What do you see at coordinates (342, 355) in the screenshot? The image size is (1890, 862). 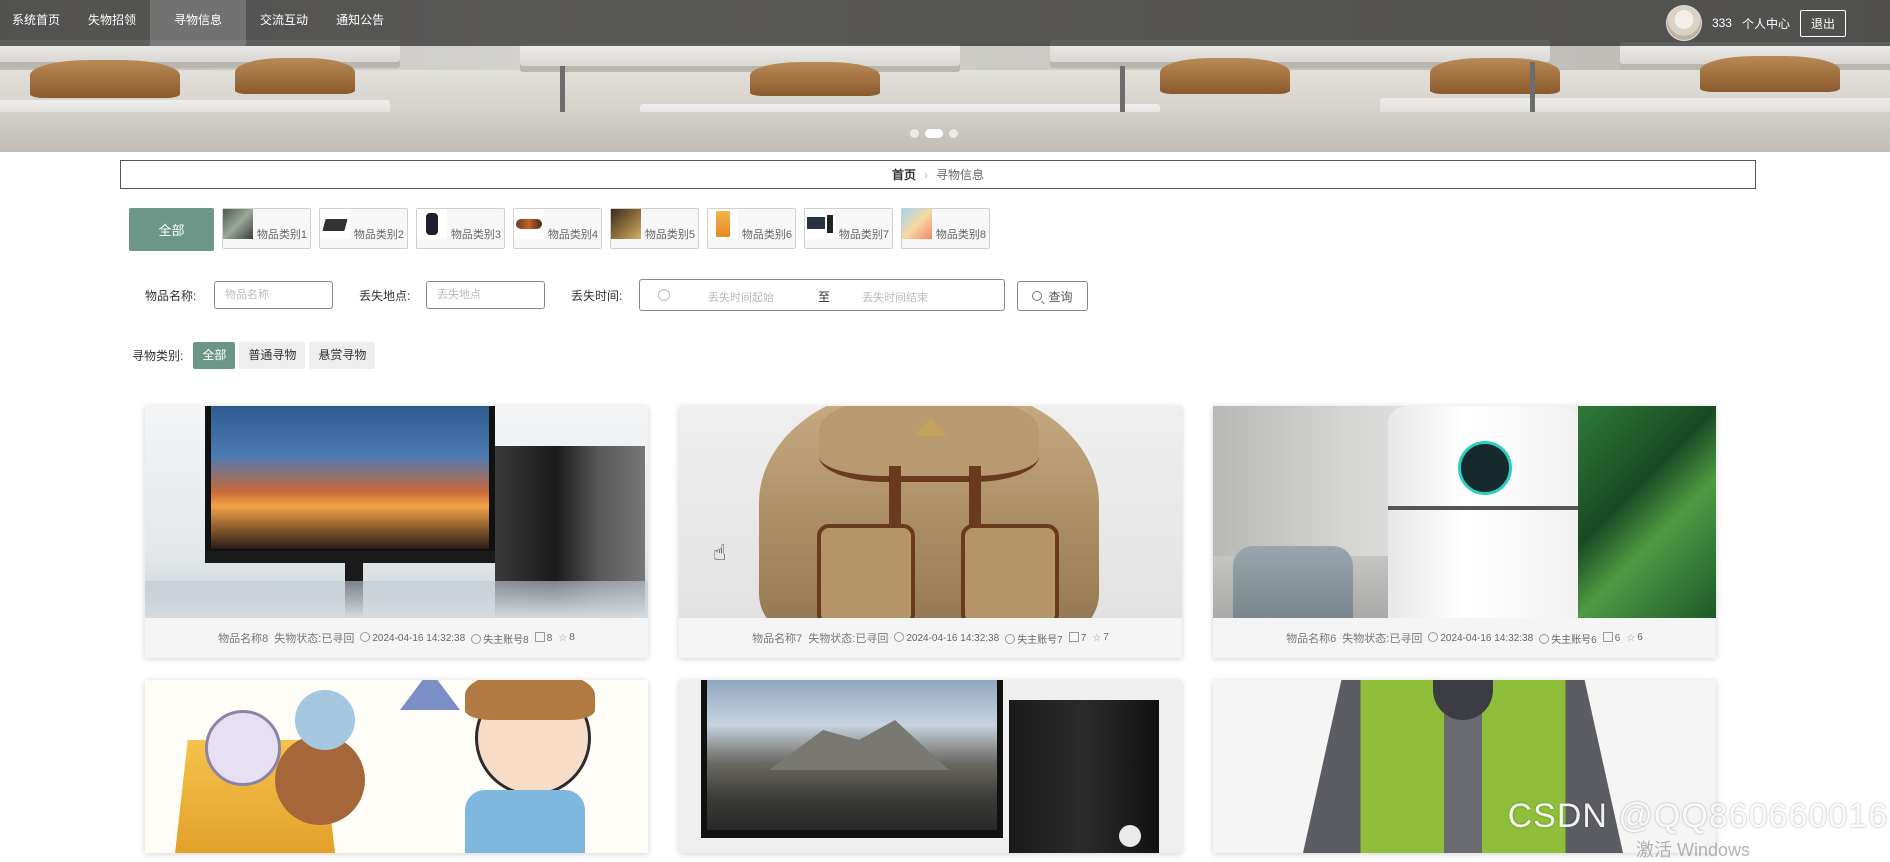 I see `type-reward-button: 悬赏寻物` at bounding box center [342, 355].